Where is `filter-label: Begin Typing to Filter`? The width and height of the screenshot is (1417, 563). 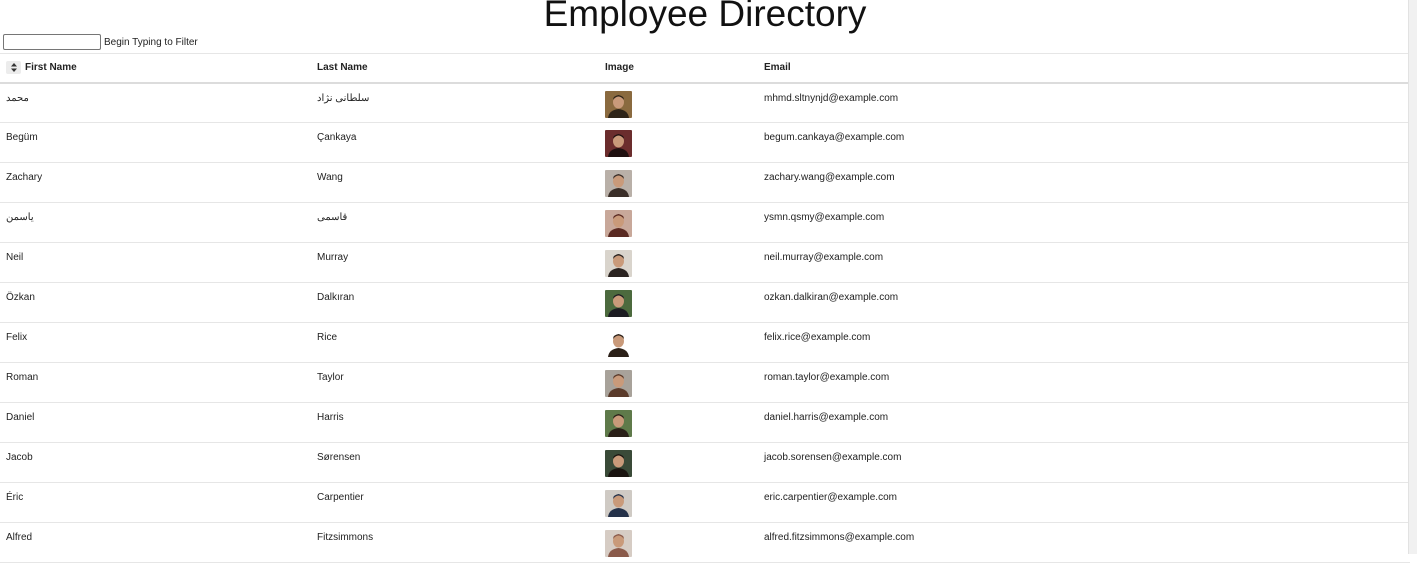 filter-label: Begin Typing to Filter is located at coordinates (151, 42).